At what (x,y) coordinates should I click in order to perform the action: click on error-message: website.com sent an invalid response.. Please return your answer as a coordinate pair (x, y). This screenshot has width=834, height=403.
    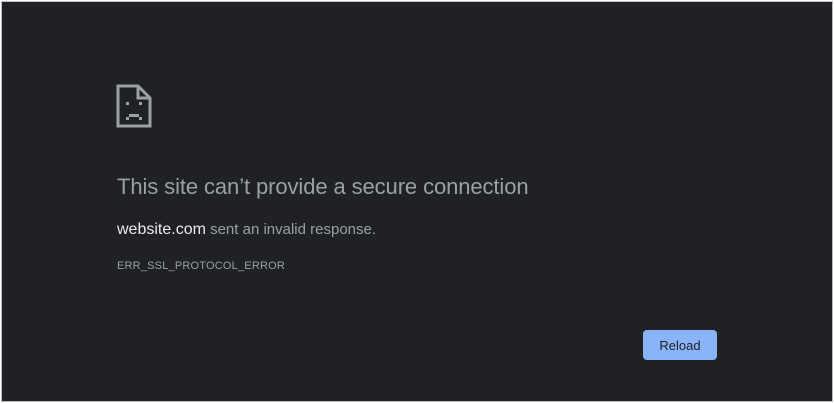
    Looking at the image, I should click on (246, 230).